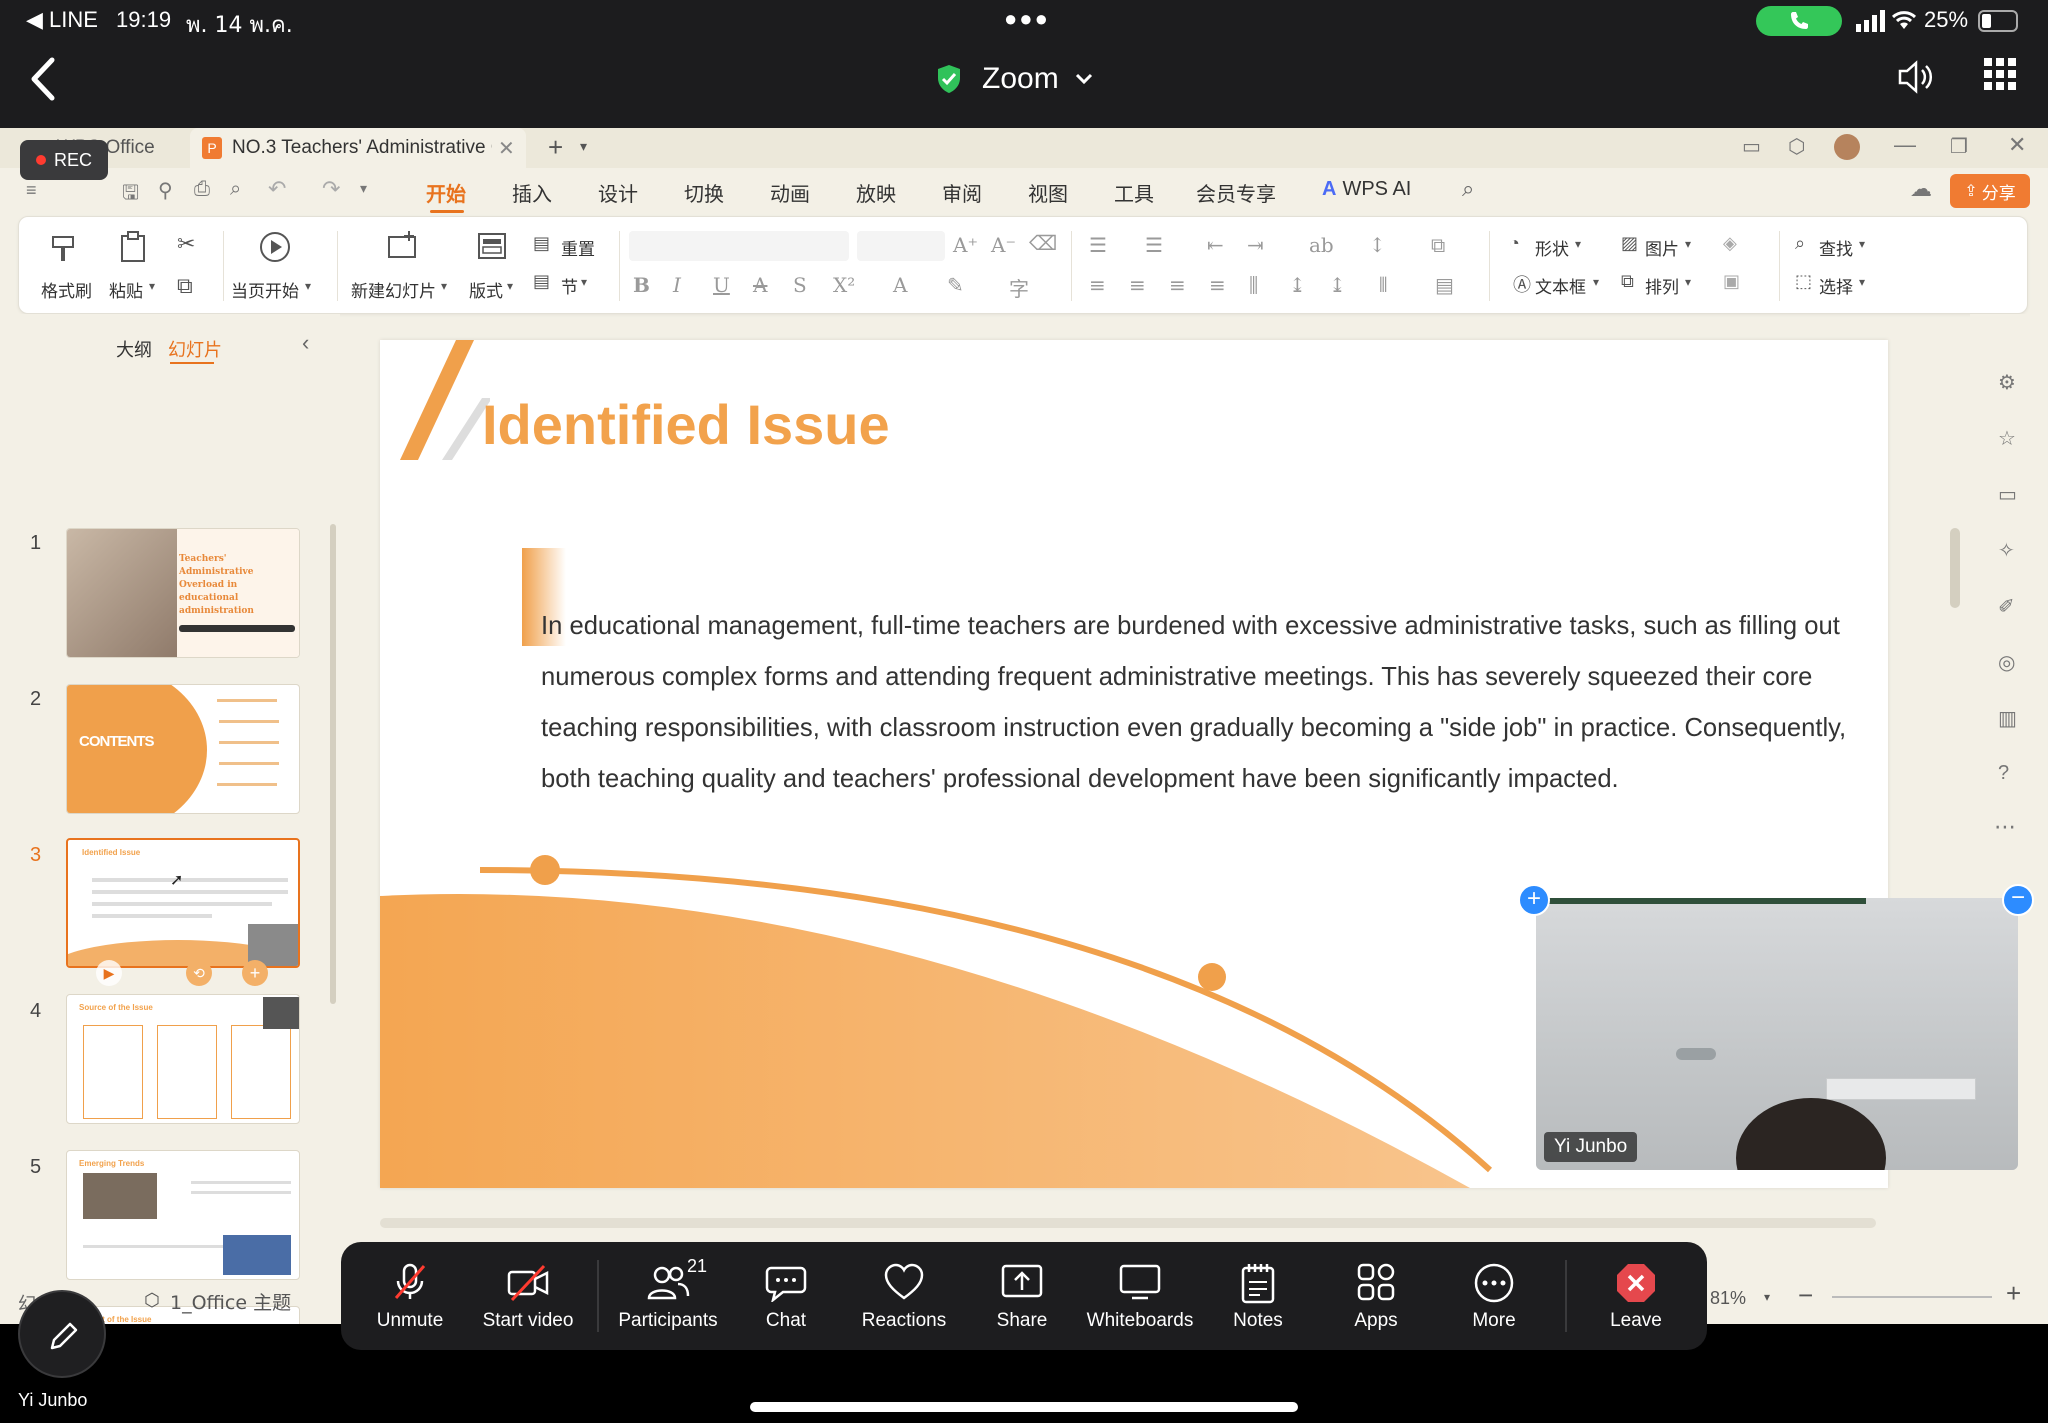 This screenshot has height=1423, width=2048. Describe the element at coordinates (618, 192) in the screenshot. I see `menu-design: 设计` at that location.